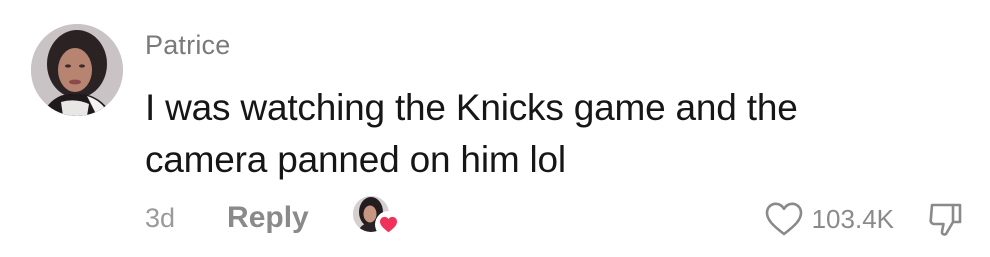  I want to click on thumbs-down-icon, so click(946, 219).